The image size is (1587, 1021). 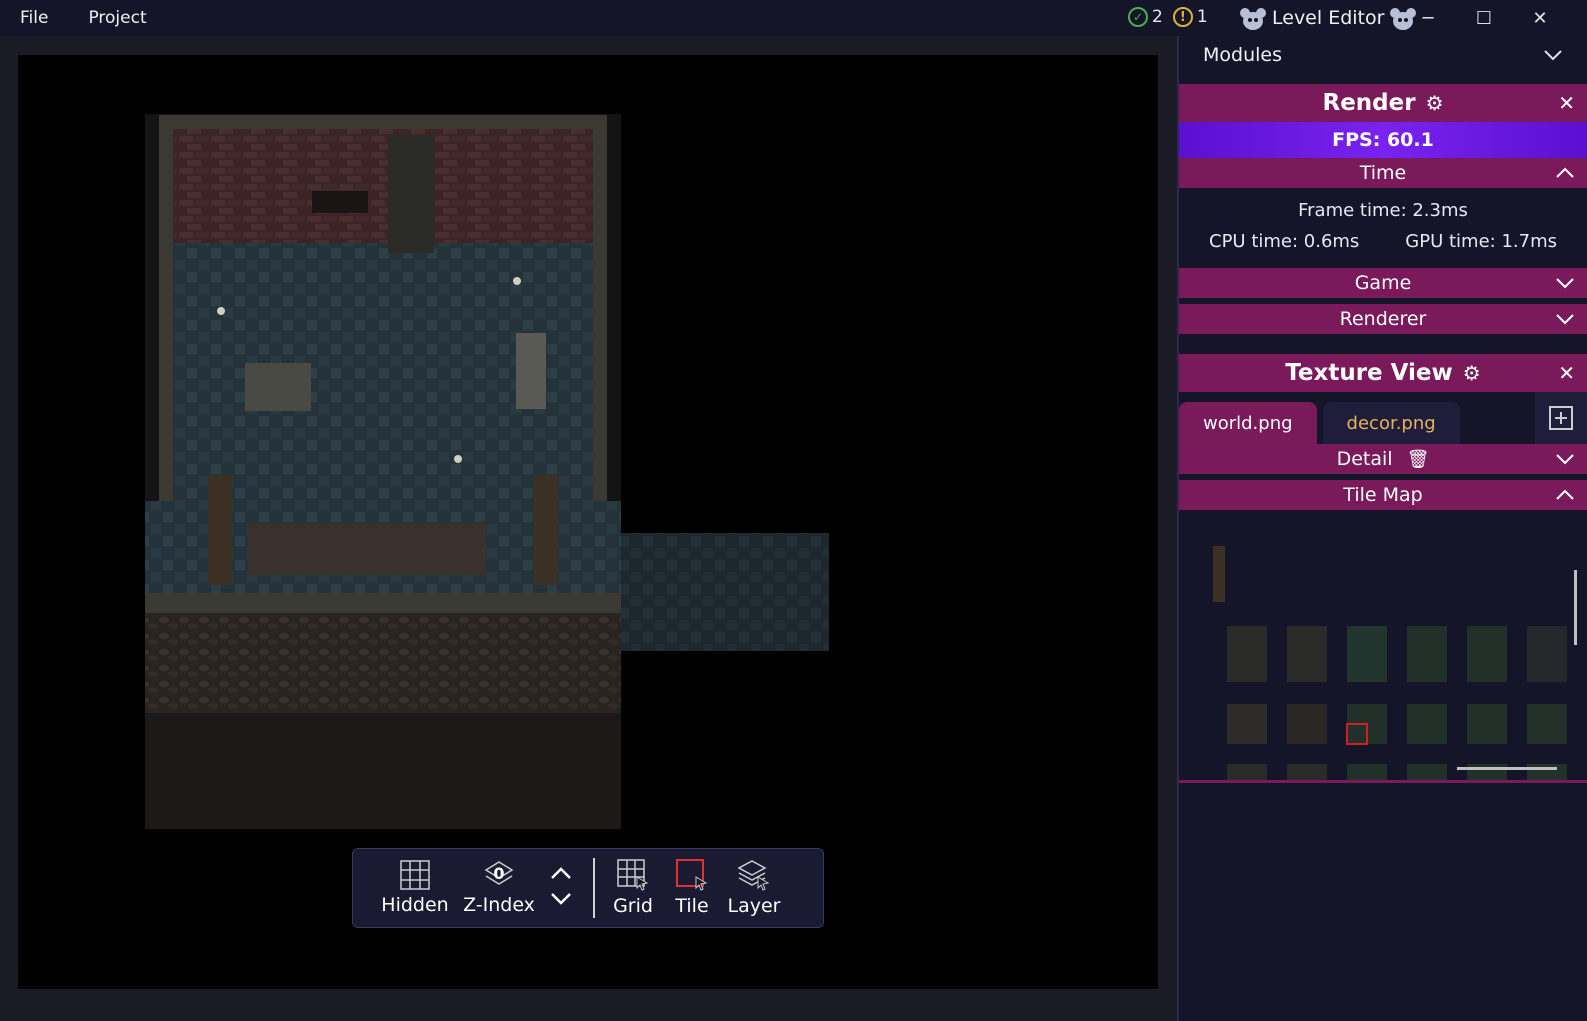 I want to click on warning-circle-icon: !, so click(x=1182, y=17).